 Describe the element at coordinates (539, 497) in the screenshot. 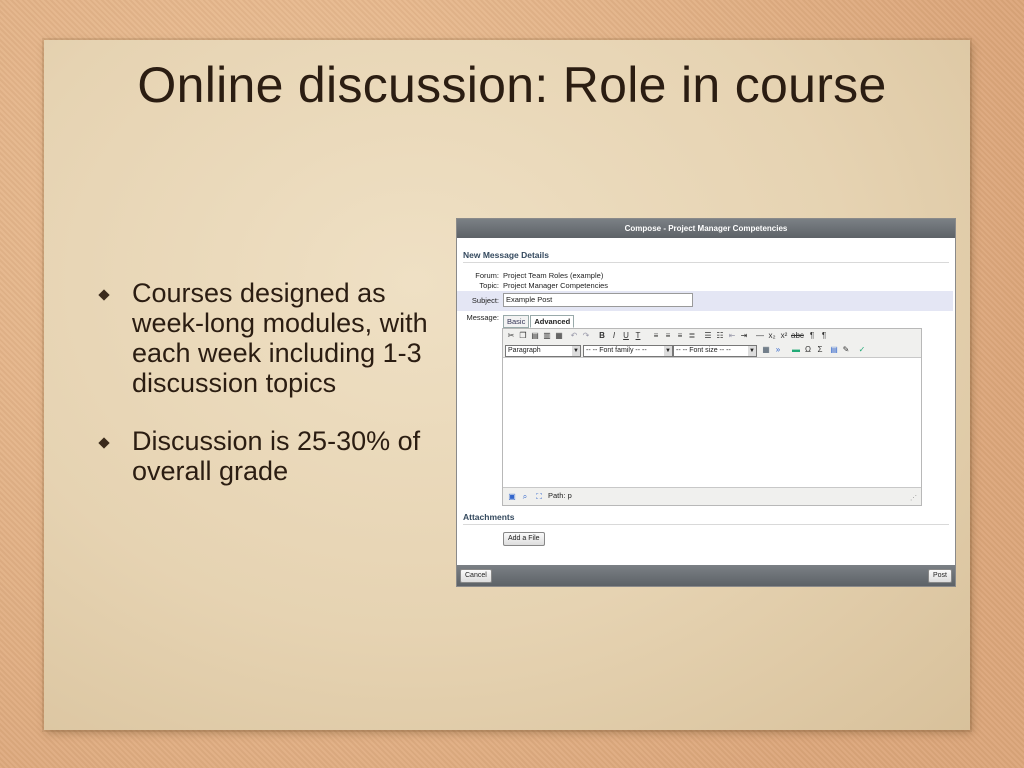

I see `fullscreen-icon: ⛶` at that location.